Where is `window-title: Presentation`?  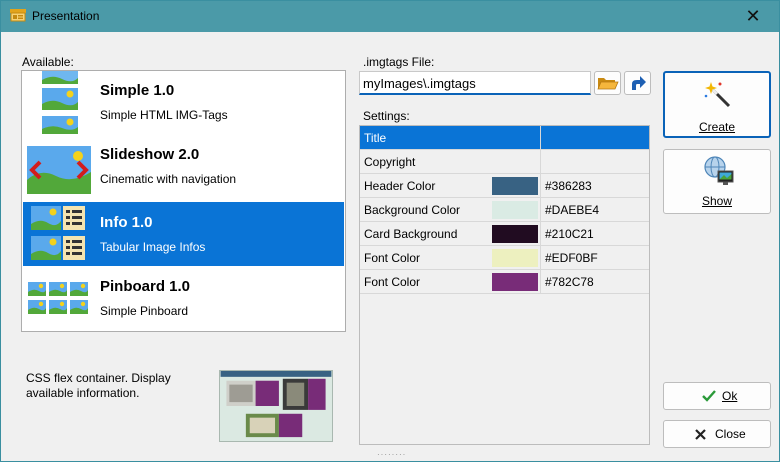 window-title: Presentation is located at coordinates (66, 16).